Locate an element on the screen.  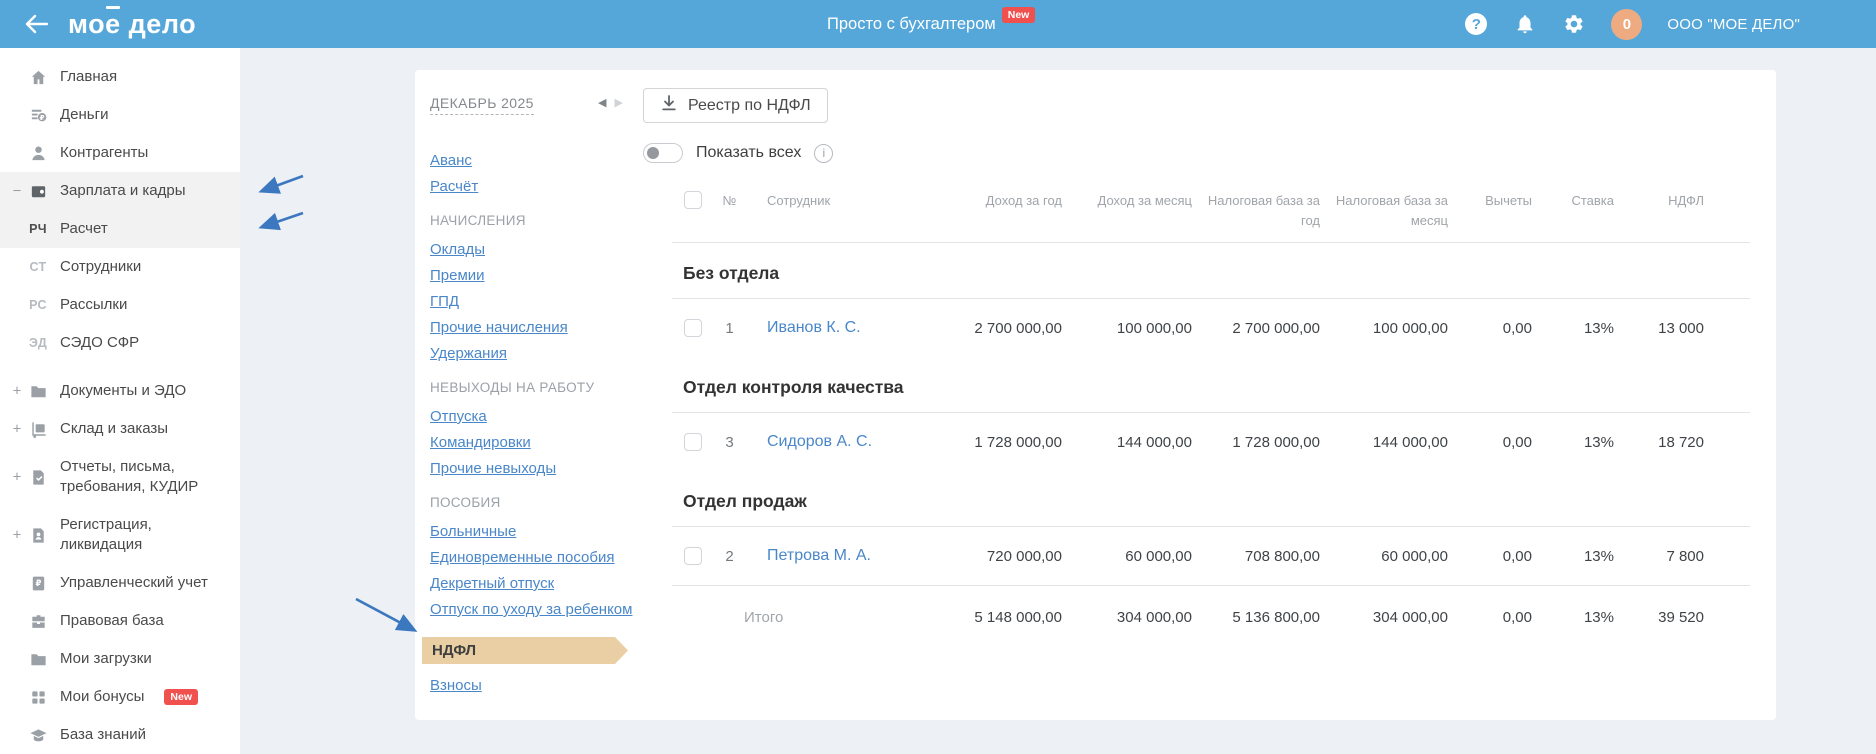
nav-link-komandirovki: Командировки is located at coordinates (535, 443).